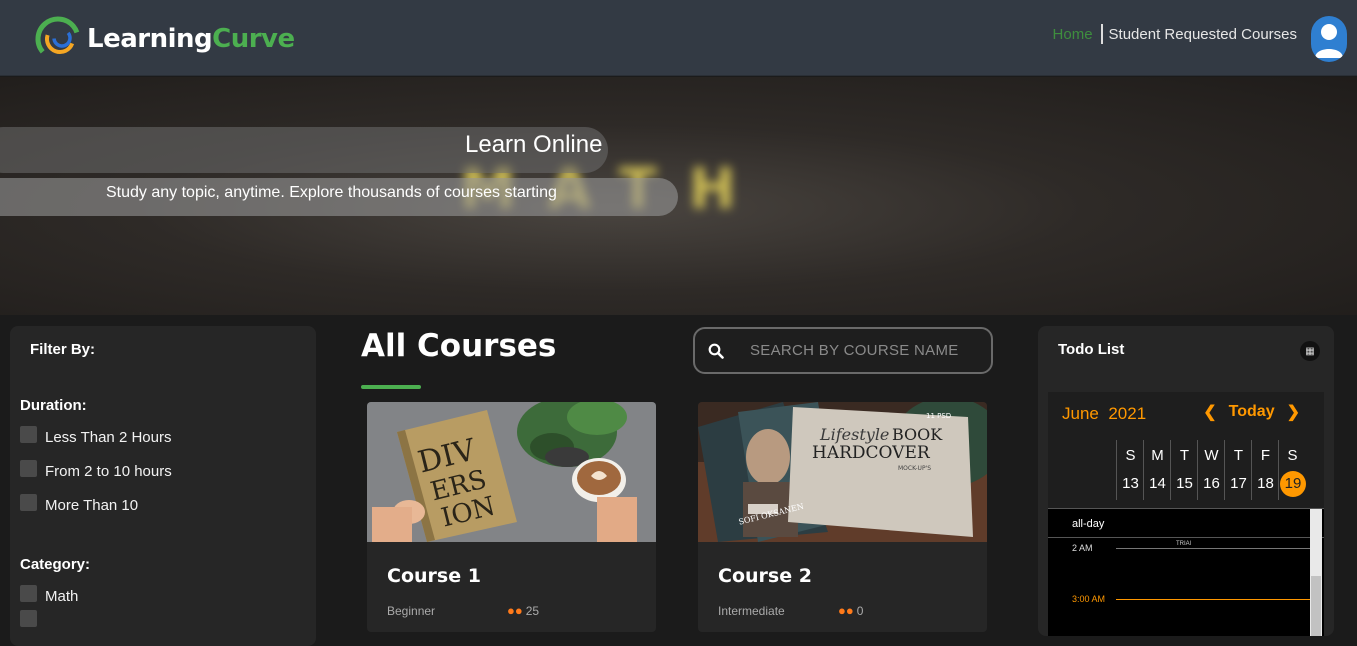 The image size is (1357, 646). I want to click on today-button: Today, so click(1252, 412).